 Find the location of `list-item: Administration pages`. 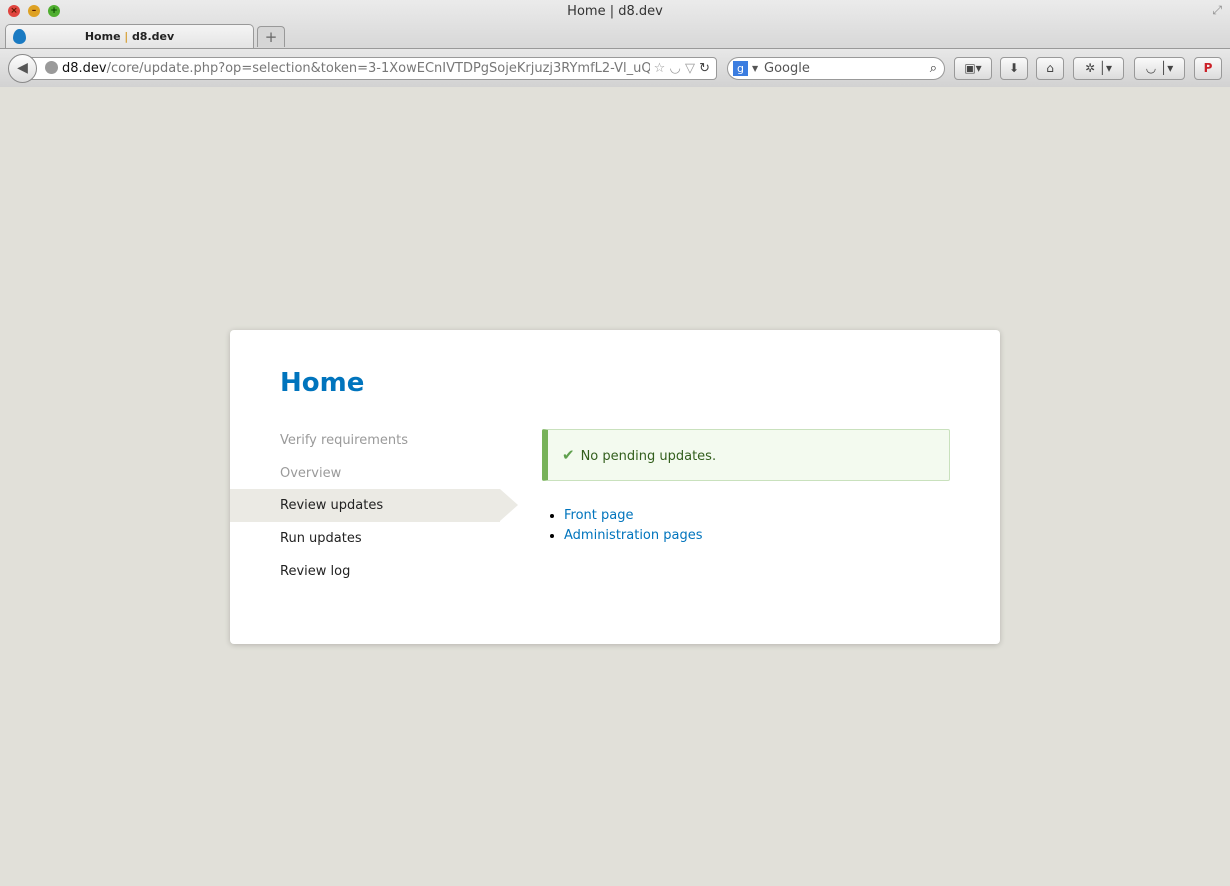

list-item: Administration pages is located at coordinates (633, 536).